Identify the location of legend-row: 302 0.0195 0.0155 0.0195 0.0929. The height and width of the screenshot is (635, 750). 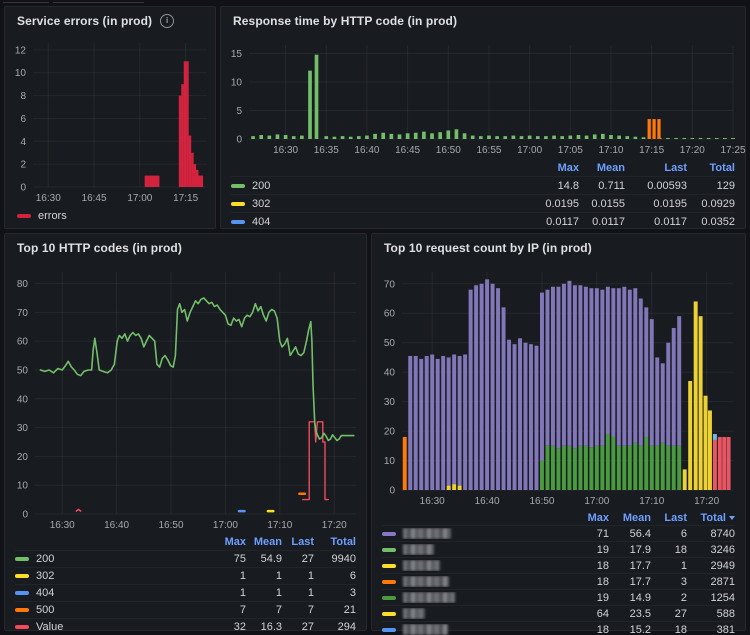
(483, 203).